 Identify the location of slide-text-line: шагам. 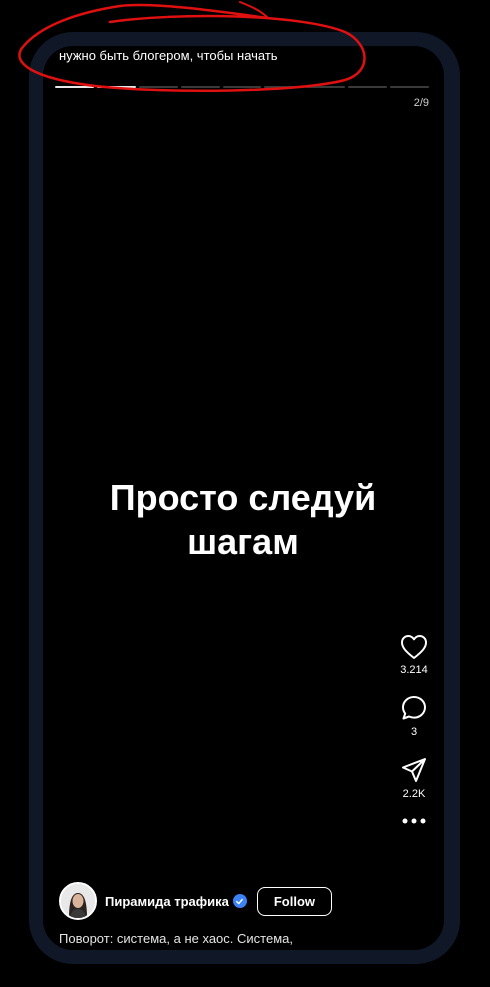
(243, 541).